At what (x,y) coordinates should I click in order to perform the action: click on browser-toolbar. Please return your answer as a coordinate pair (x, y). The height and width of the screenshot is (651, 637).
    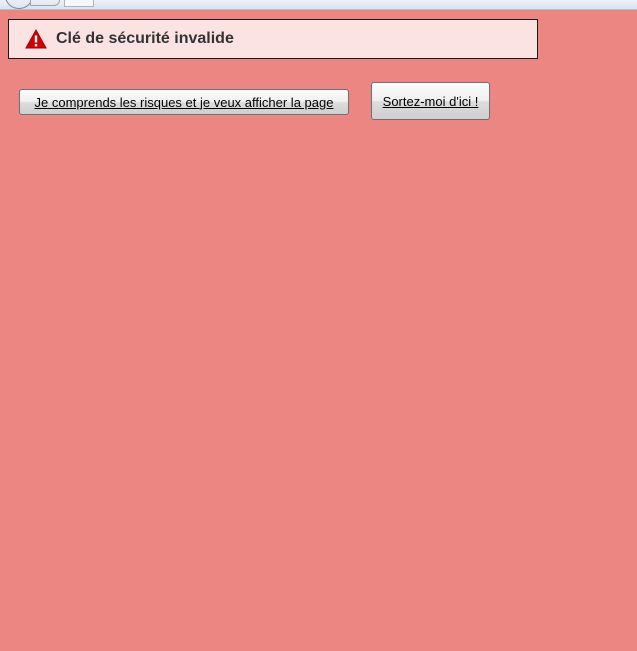
    Looking at the image, I should click on (318, 5).